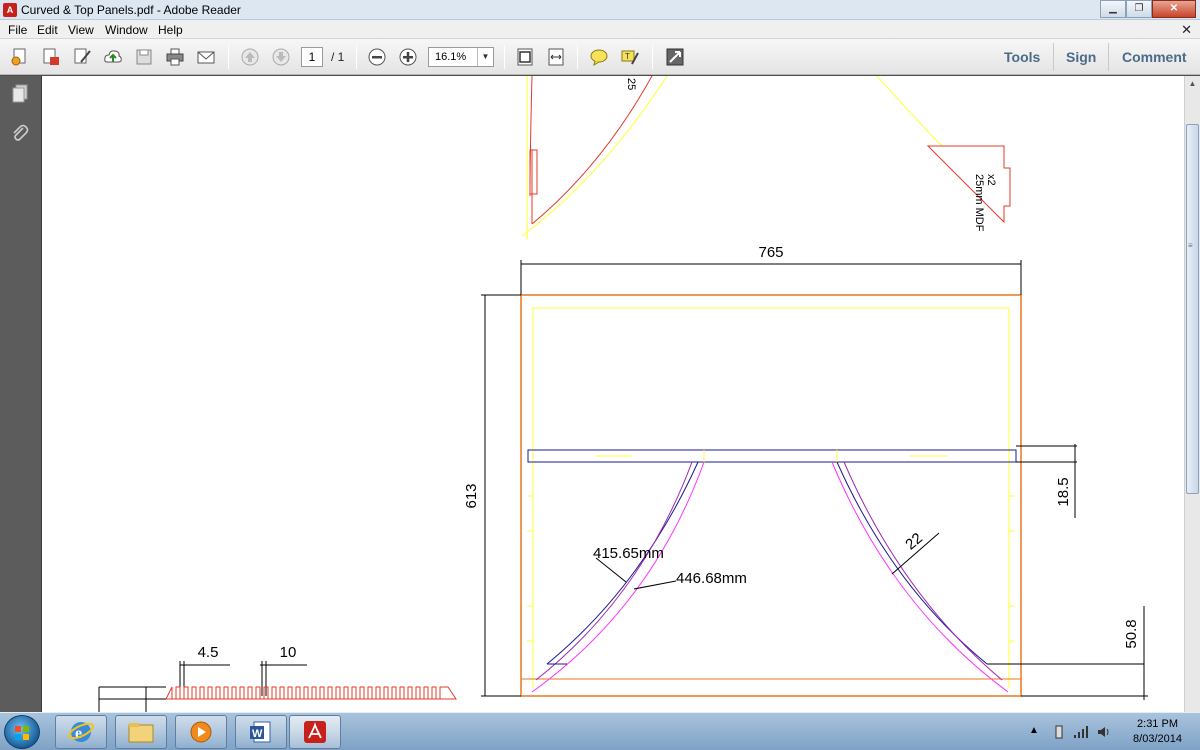  I want to click on right-curve-inner, so click(912, 563).